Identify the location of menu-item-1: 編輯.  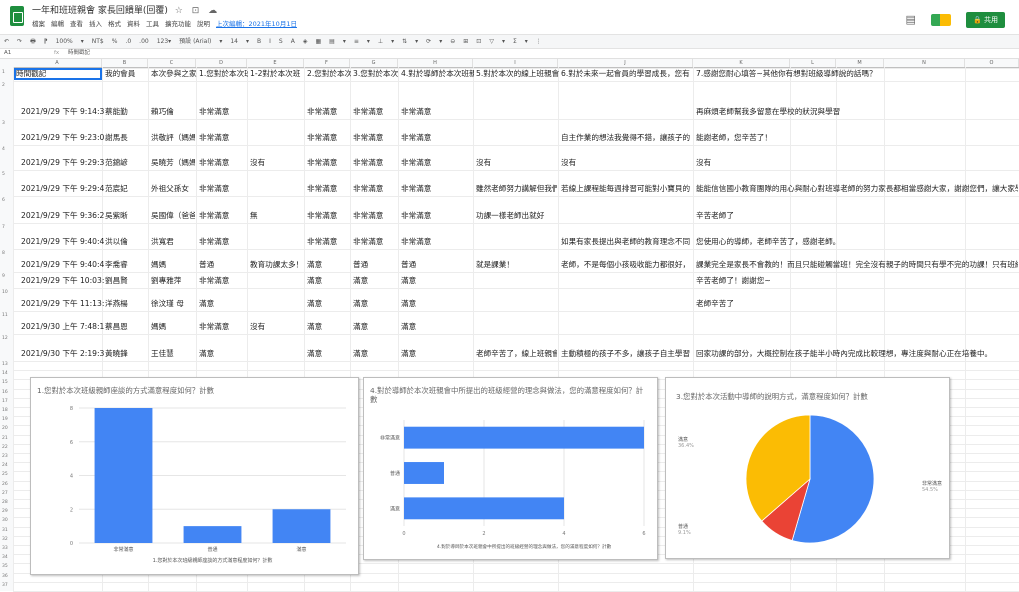
(57, 24).